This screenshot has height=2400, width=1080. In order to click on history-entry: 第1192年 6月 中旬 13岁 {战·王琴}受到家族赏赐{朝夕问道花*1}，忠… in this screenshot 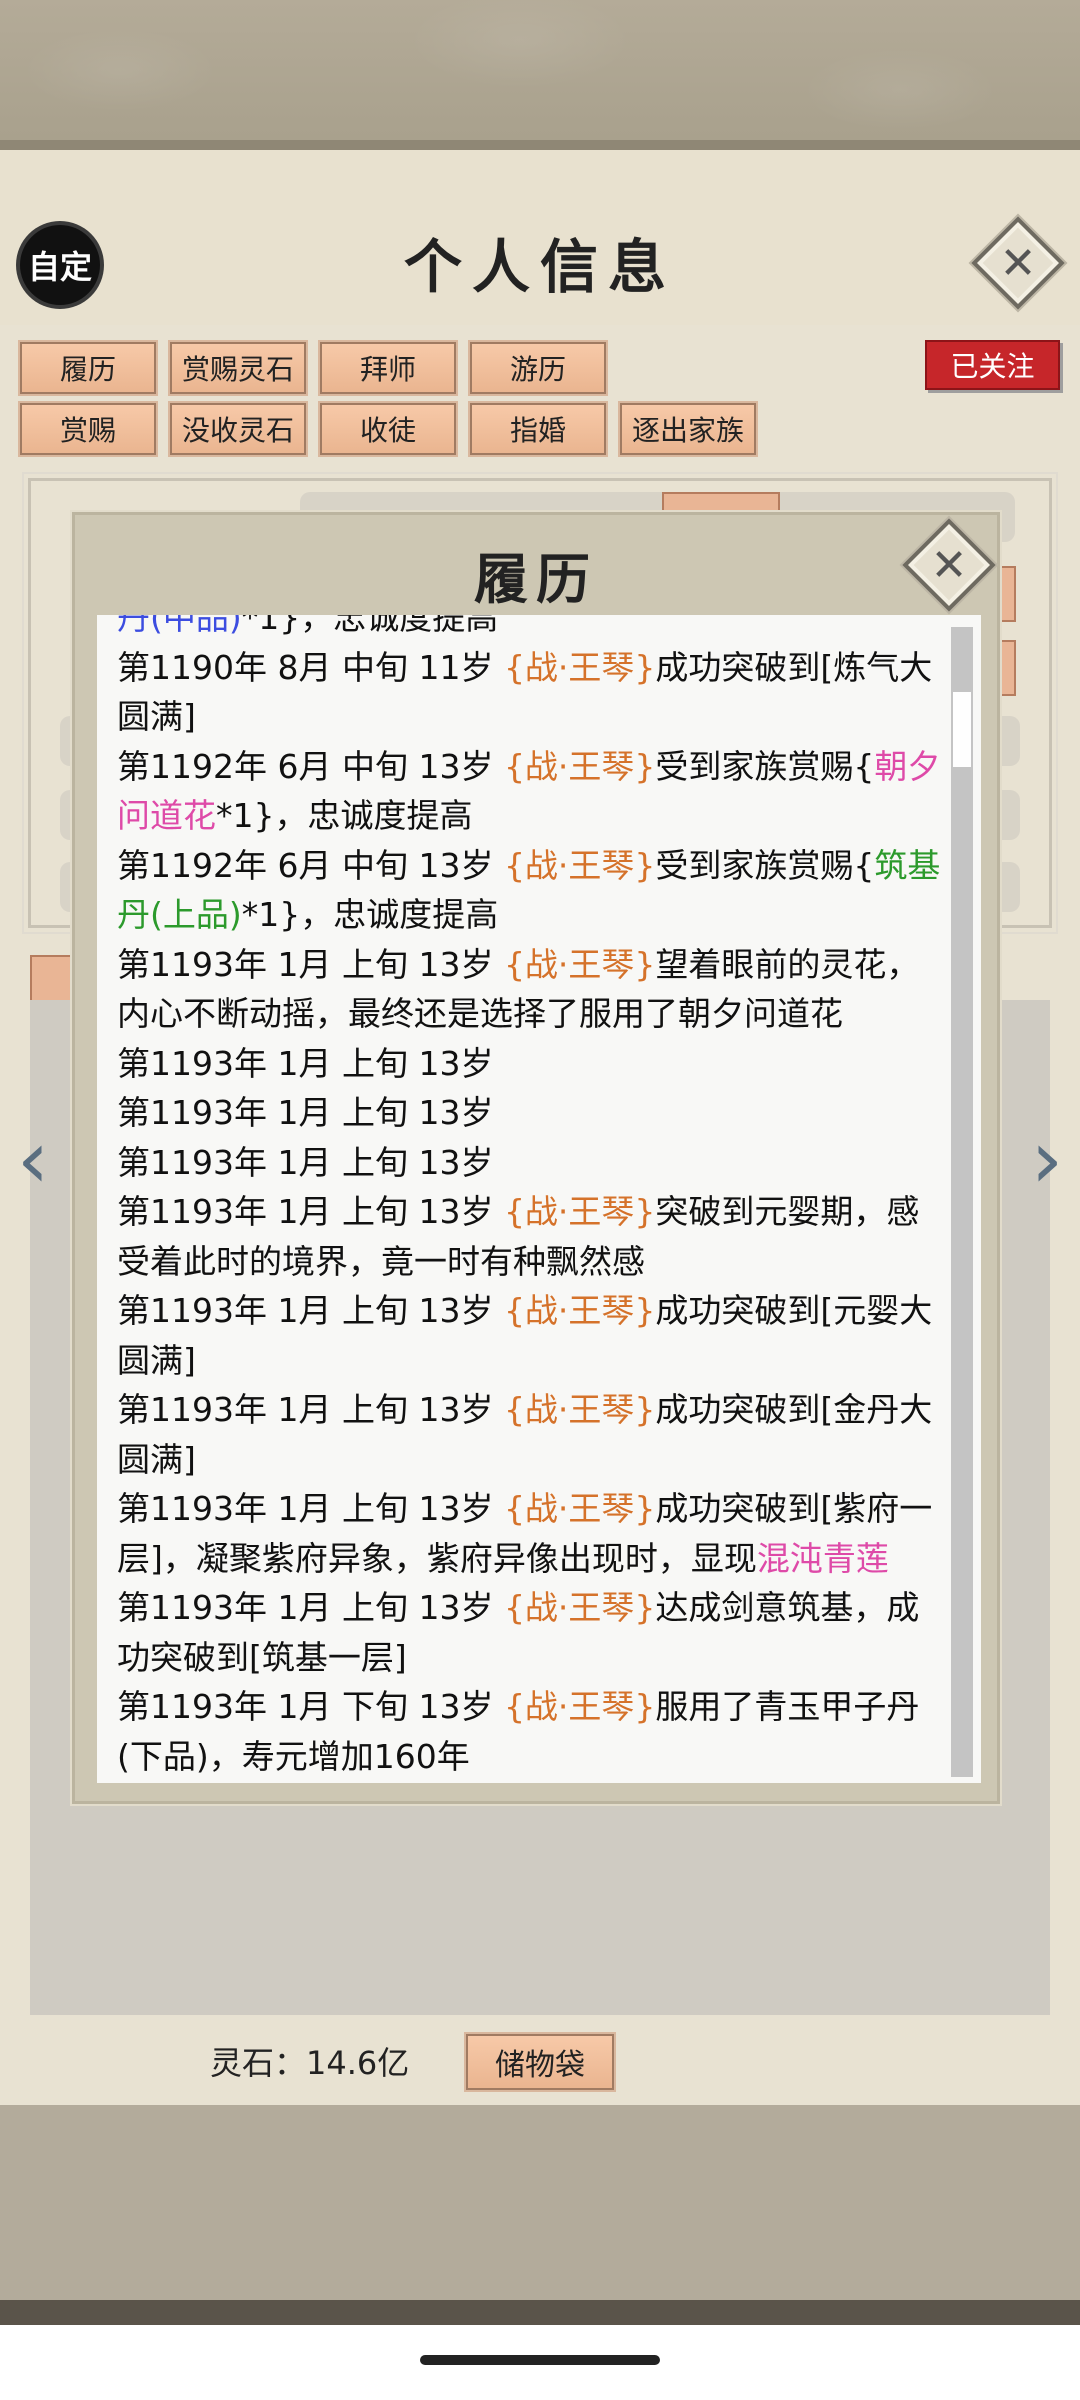, I will do `click(529, 791)`.